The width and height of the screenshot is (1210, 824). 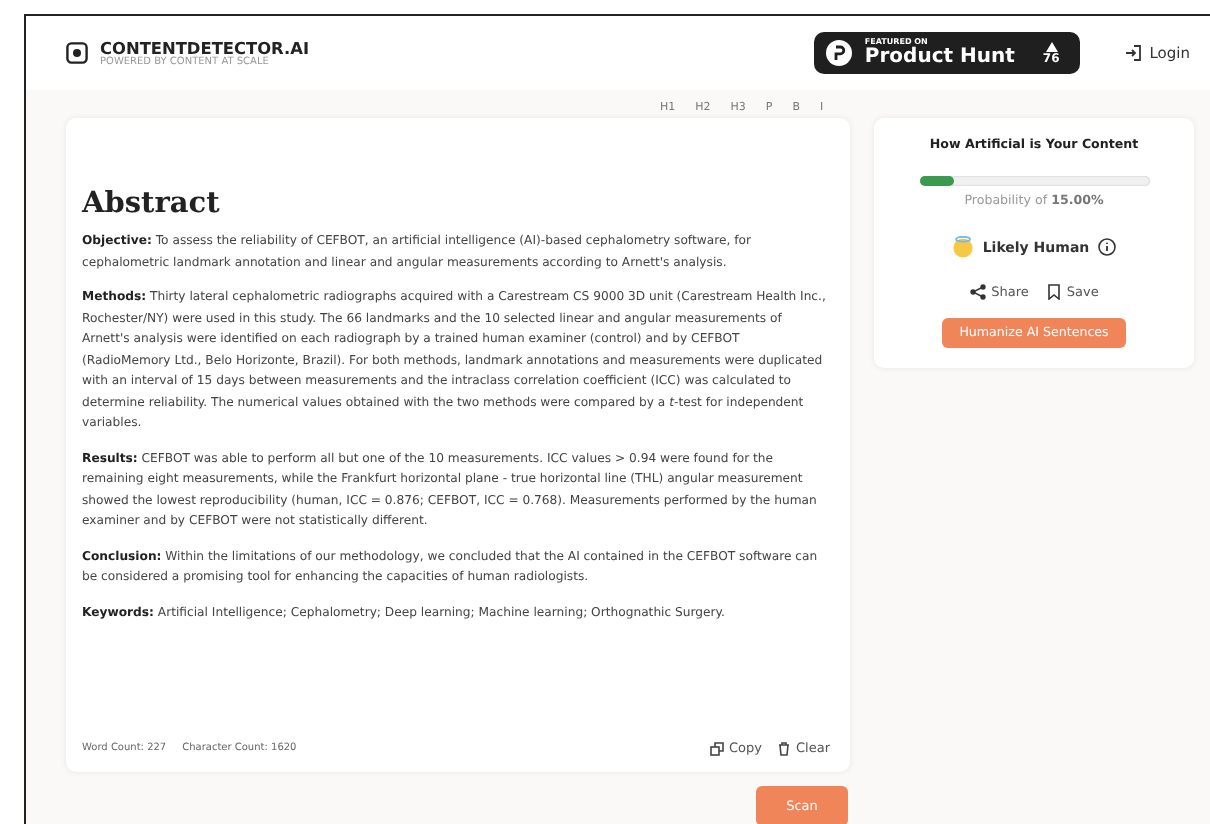 I want to click on login-icon, so click(x=1132, y=53).